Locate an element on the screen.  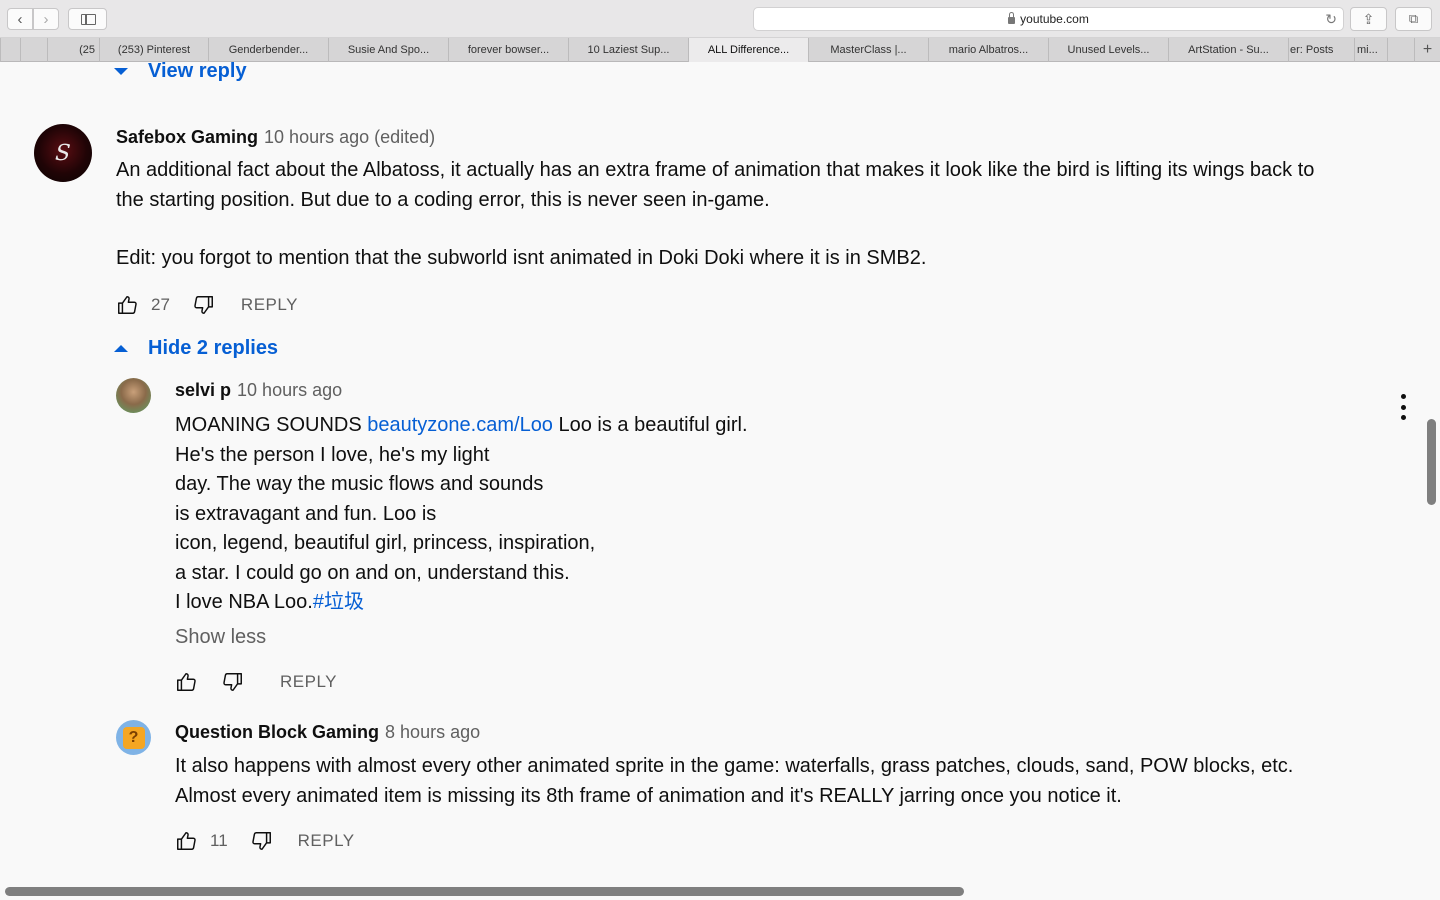
browser-toolbar: ‹ › youtube.com ↻ ⇪ ⧉ is located at coordinates (720, 19).